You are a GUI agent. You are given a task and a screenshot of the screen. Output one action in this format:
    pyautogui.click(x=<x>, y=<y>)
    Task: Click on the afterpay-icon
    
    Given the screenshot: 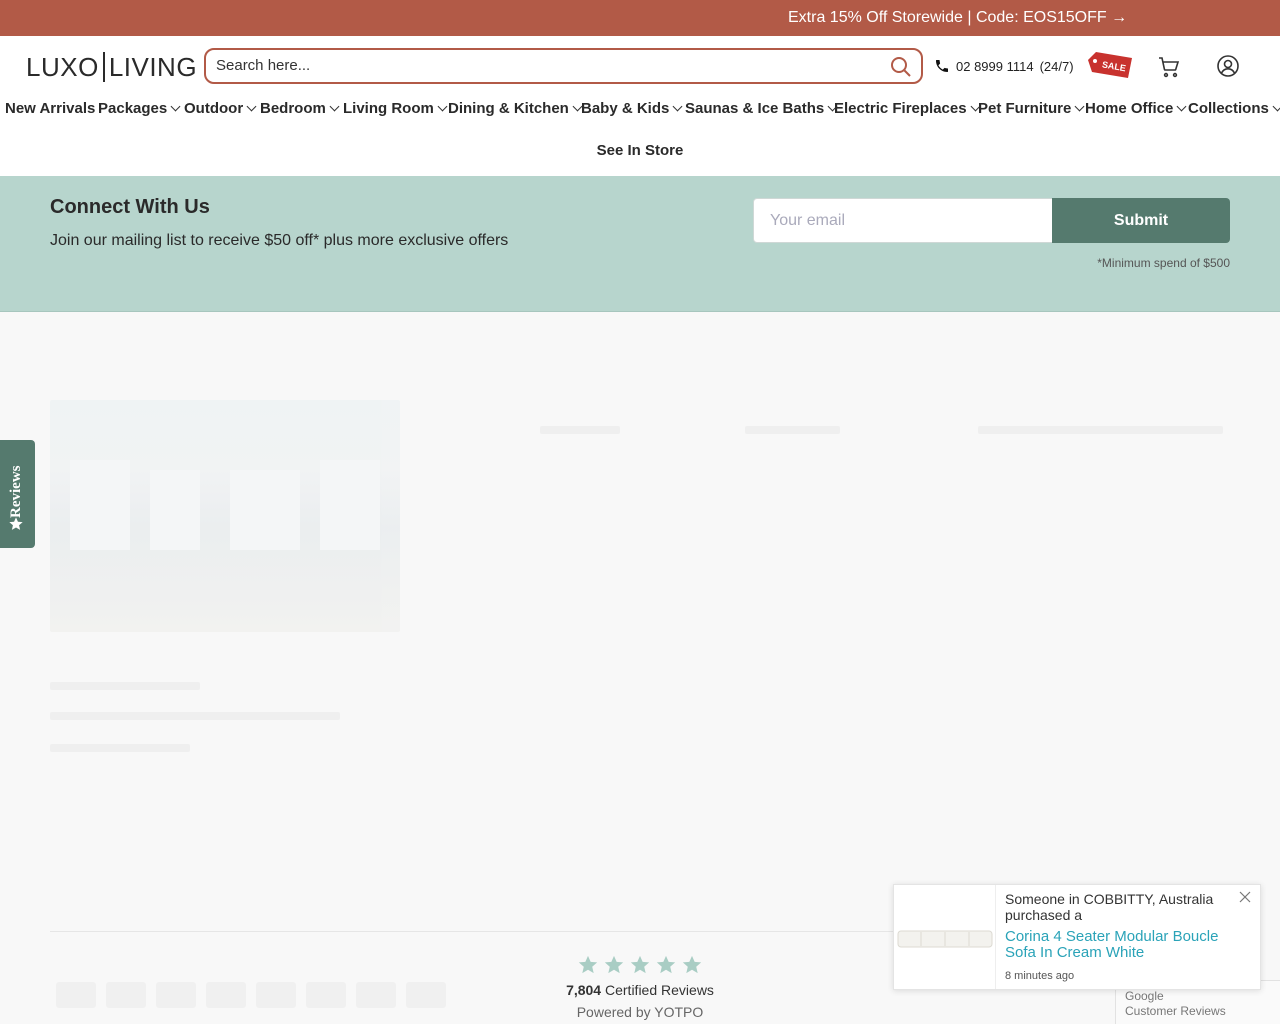 What is the action you would take?
    pyautogui.click(x=226, y=995)
    